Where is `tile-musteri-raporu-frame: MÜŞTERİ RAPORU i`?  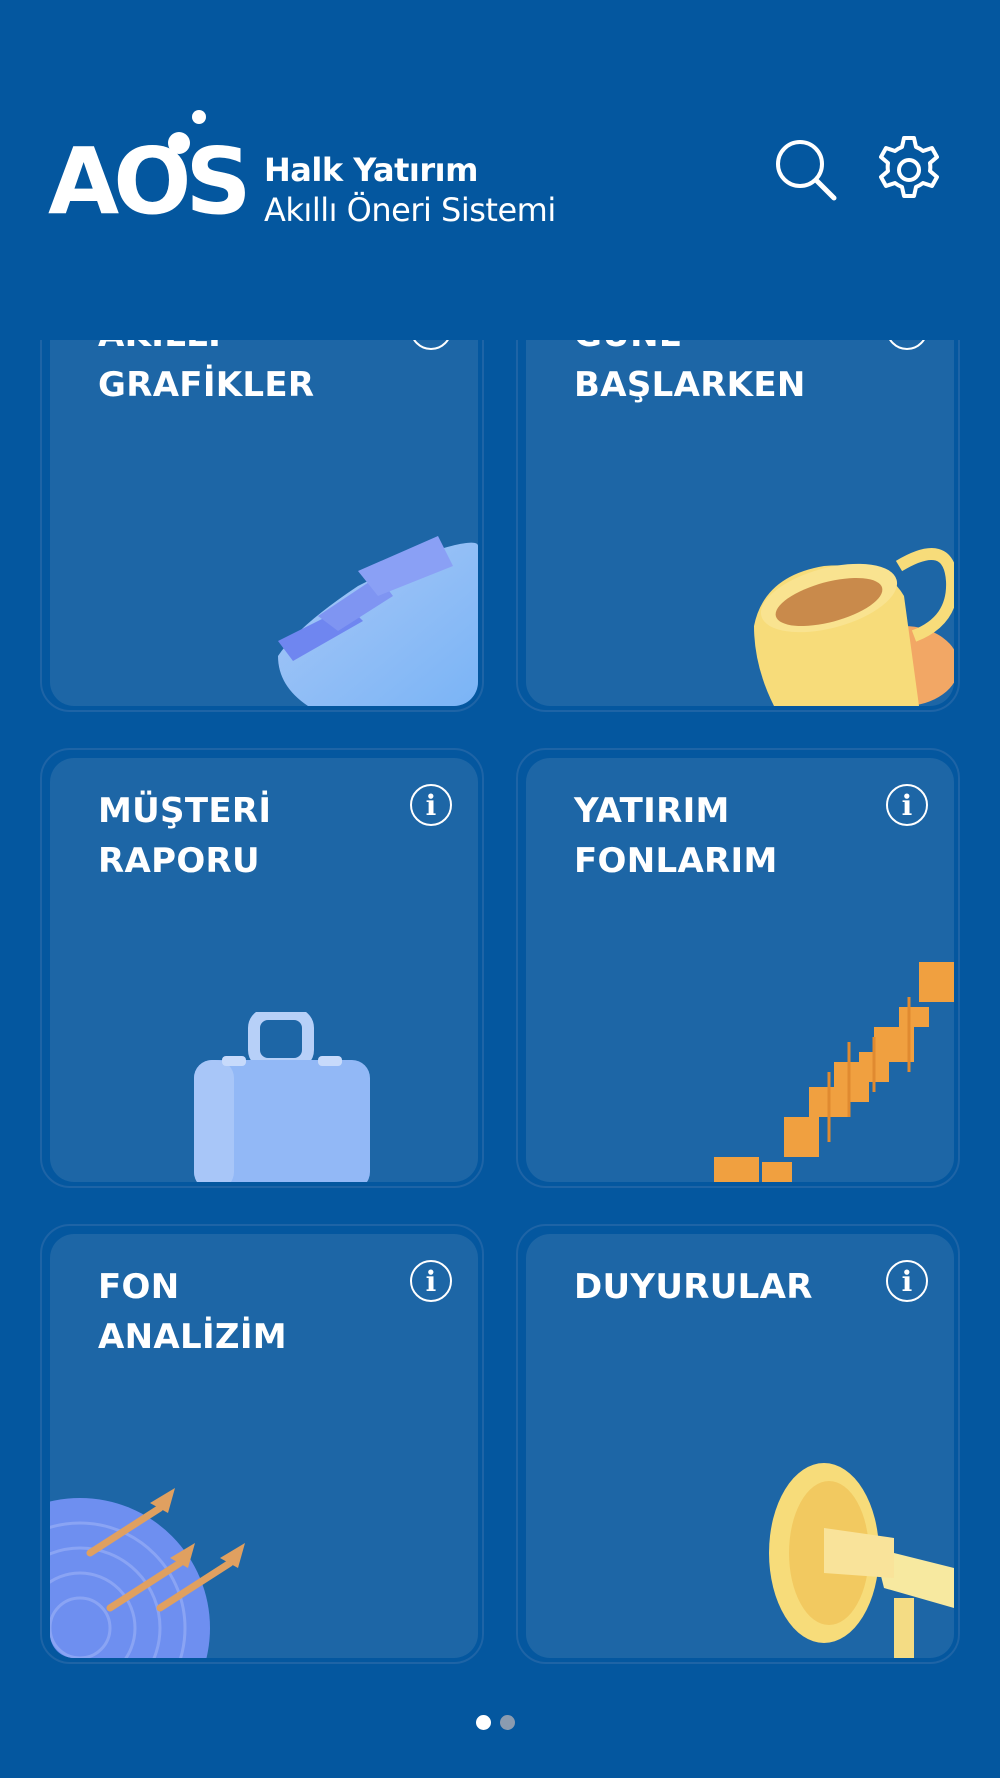
tile-musteri-raporu-frame: MÜŞTERİ RAPORU i is located at coordinates (262, 968).